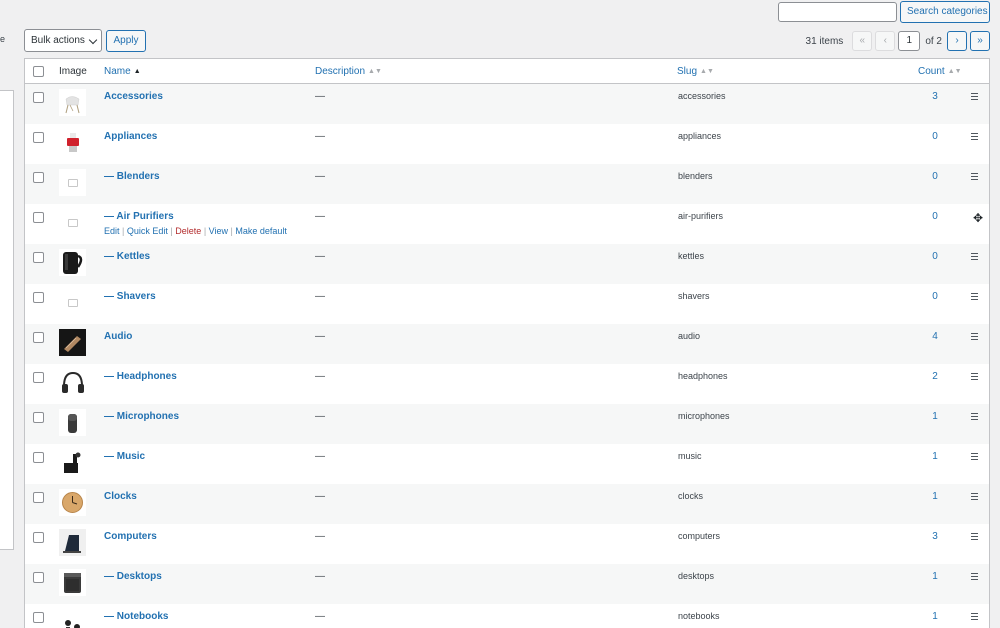  I want to click on column-description: Description ▲▼, so click(348, 71).